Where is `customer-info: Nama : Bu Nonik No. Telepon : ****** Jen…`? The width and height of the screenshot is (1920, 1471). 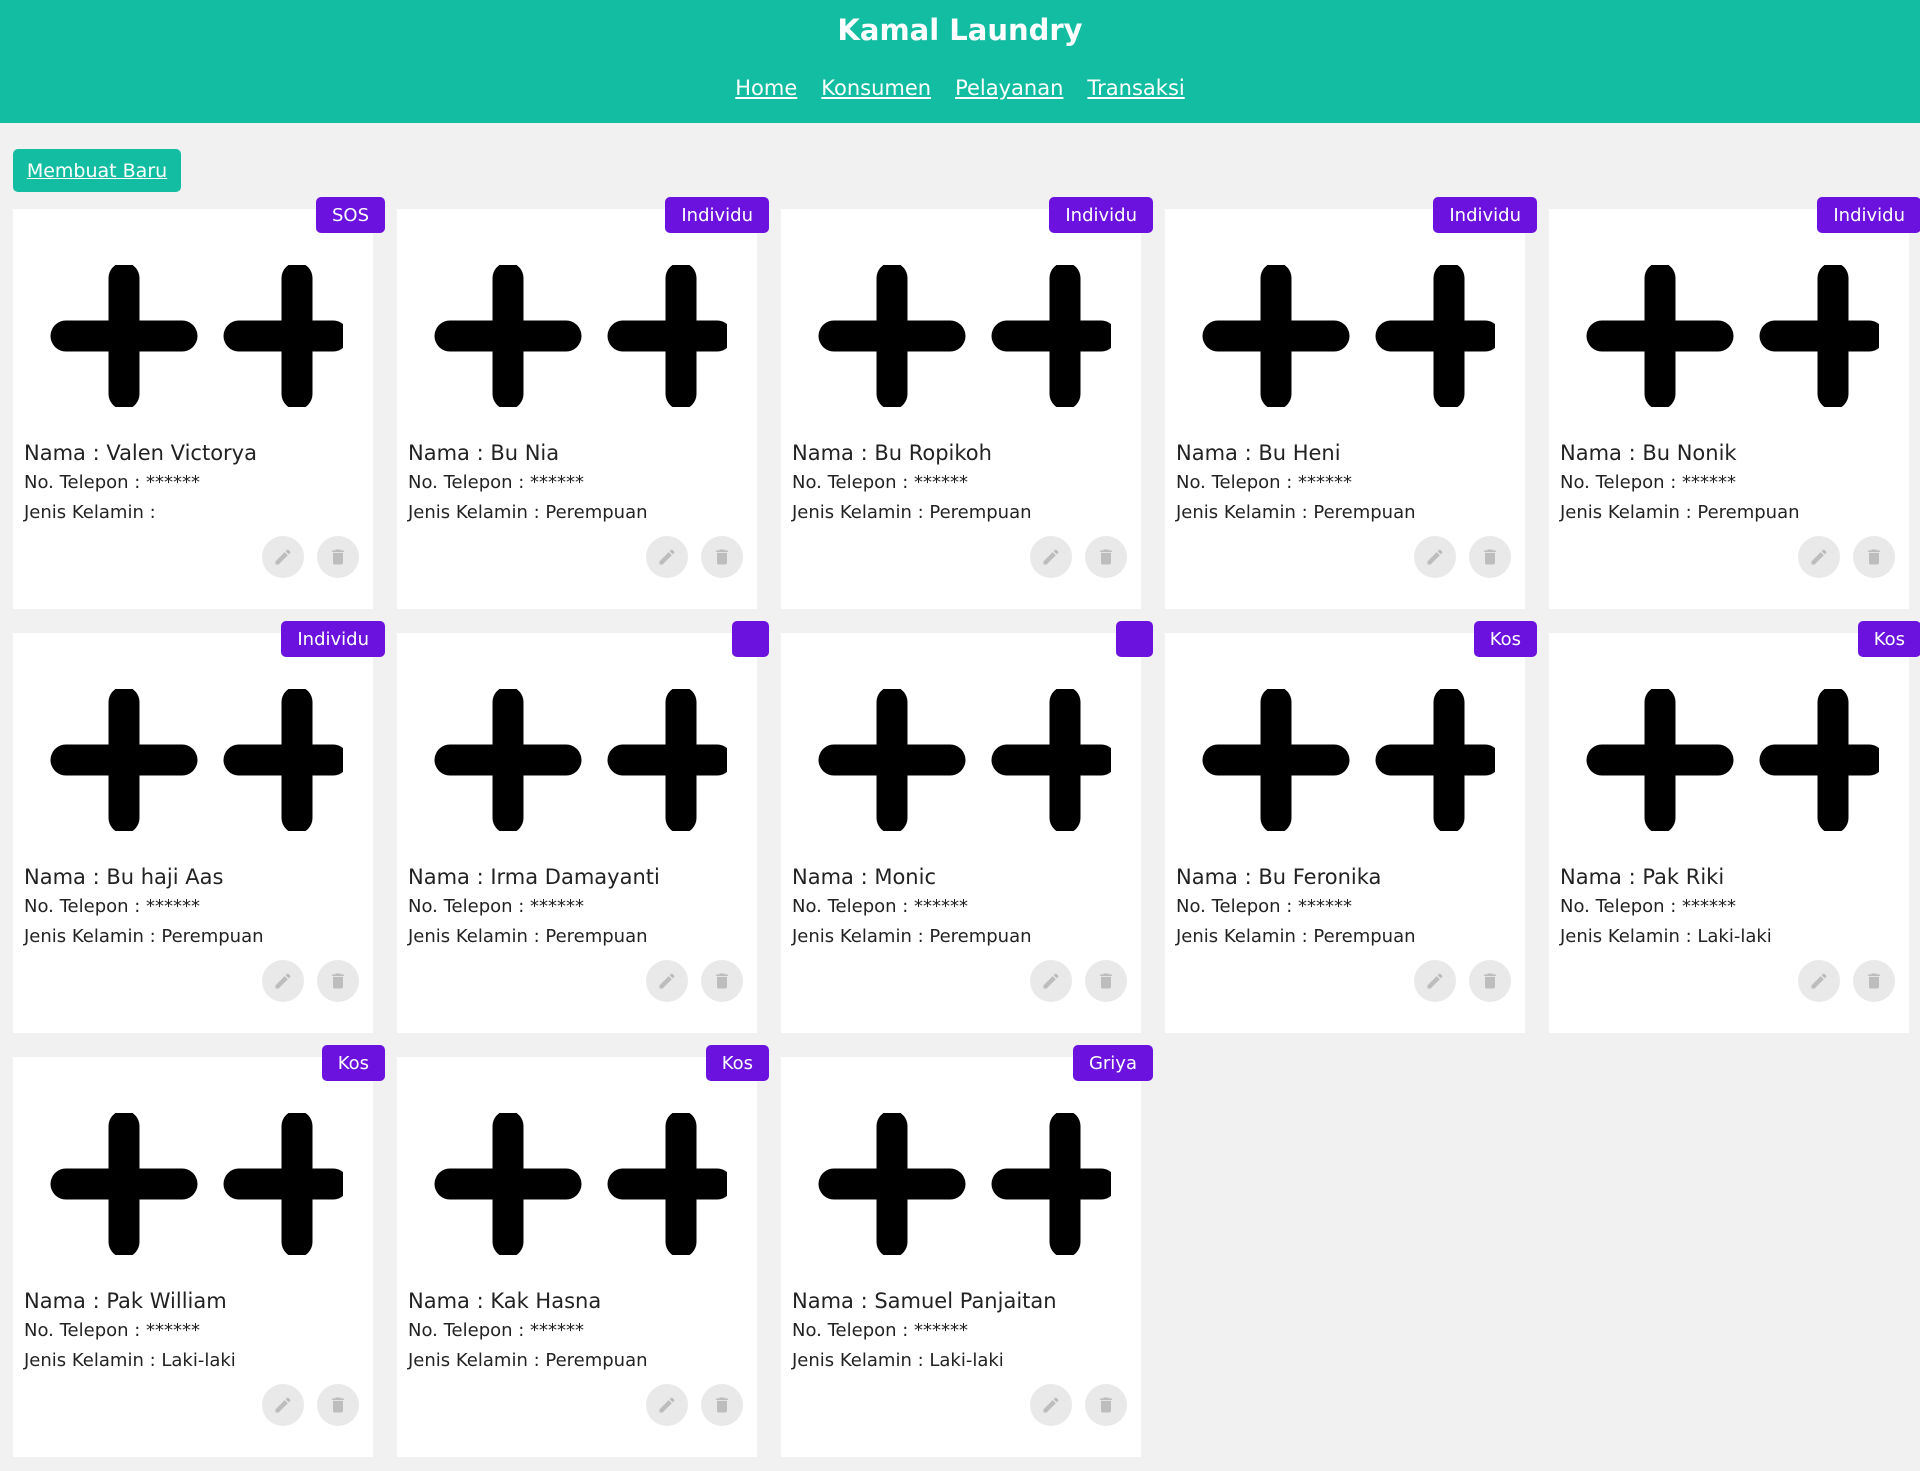
customer-info: Nama : Bu Nonik No. Telepon : ****** Jen… is located at coordinates (1680, 484).